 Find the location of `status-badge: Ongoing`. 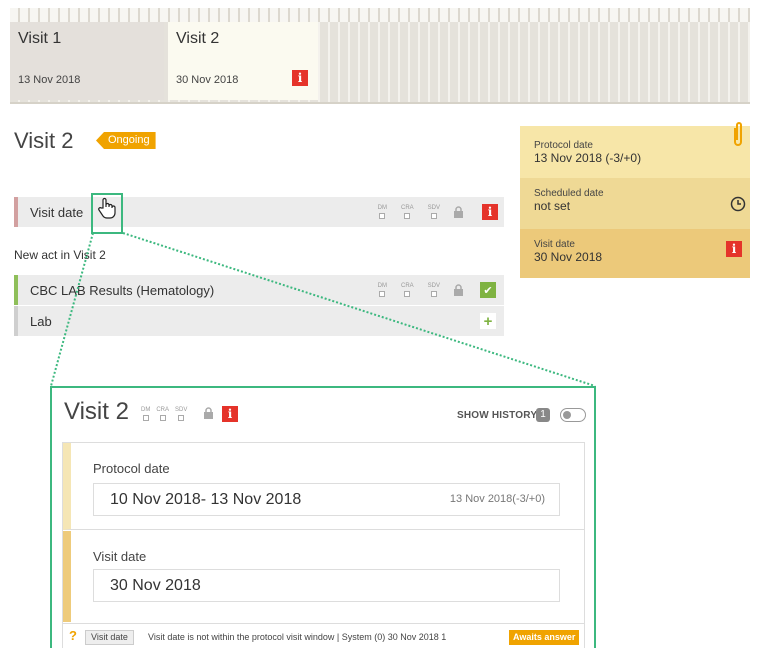

status-badge: Ongoing is located at coordinates (126, 140).